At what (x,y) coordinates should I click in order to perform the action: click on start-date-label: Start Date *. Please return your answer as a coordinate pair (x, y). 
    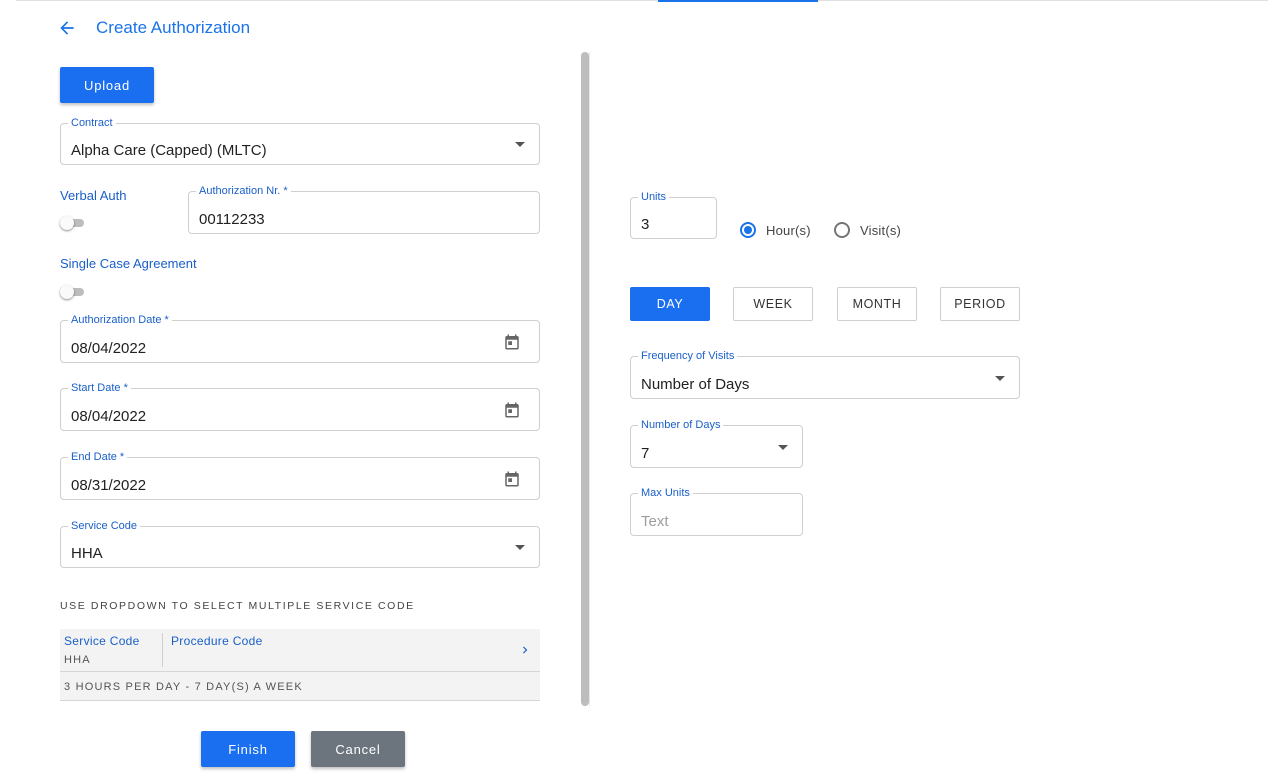
    Looking at the image, I should click on (99, 388).